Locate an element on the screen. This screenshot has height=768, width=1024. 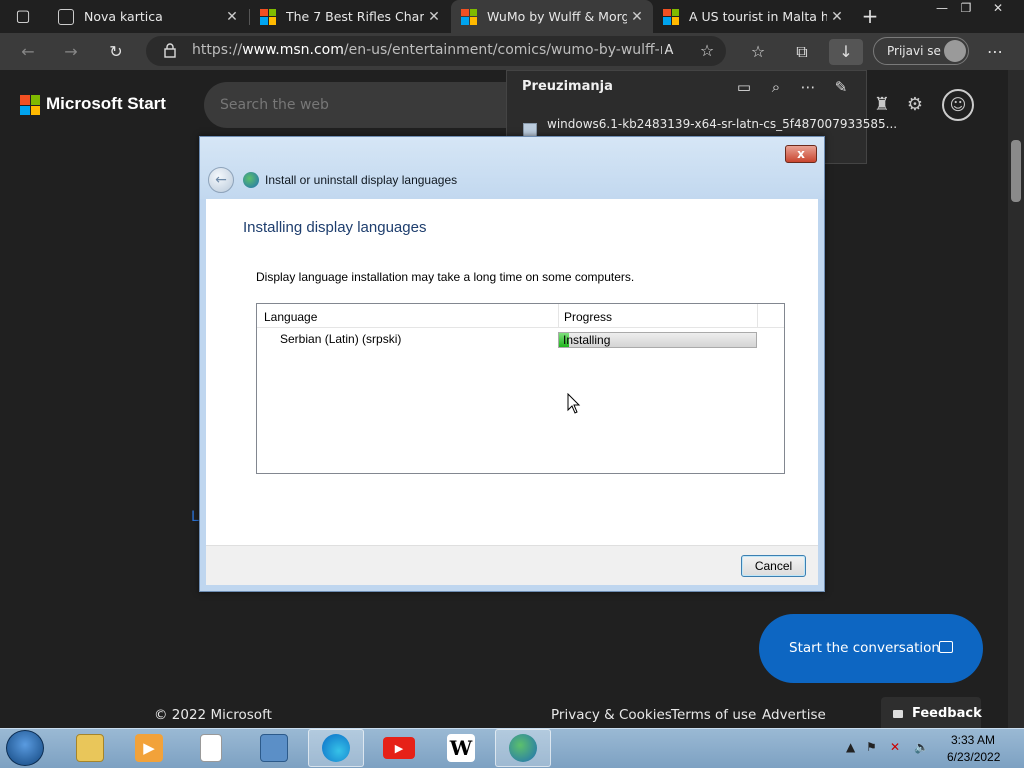
taskbar-notepad is located at coordinates (211, 748).